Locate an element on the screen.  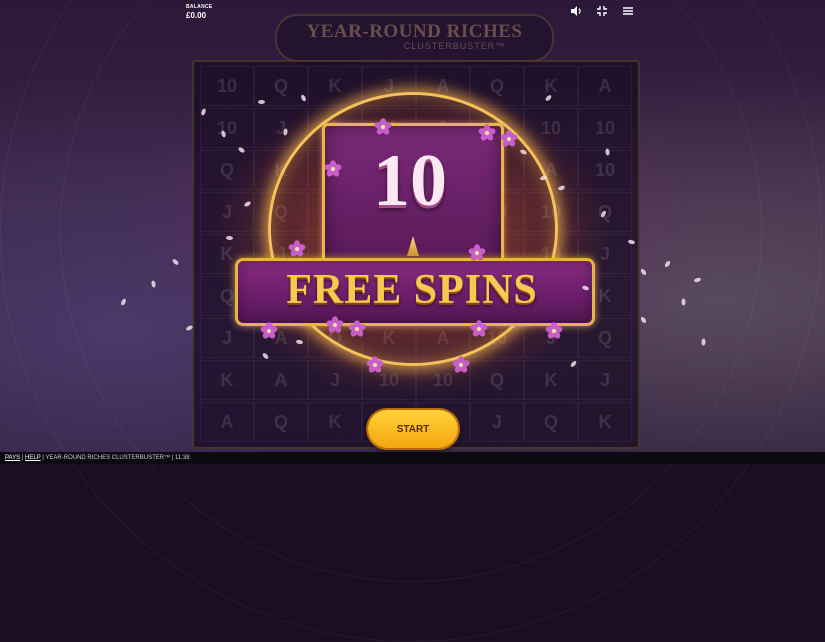
fullscreen-icon is located at coordinates (602, 11).